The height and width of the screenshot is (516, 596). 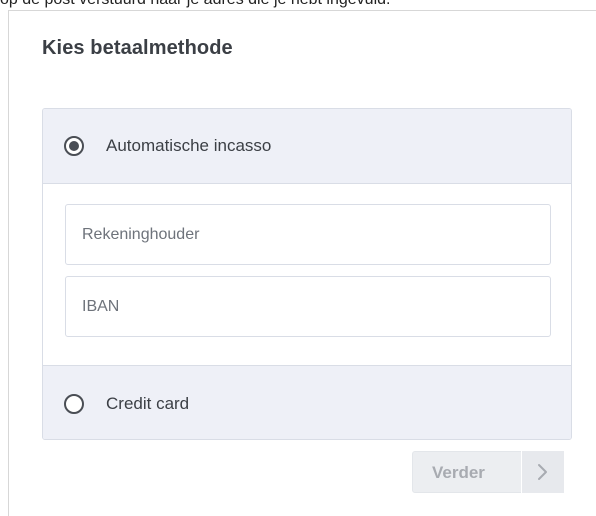 I want to click on chevron-right-icon, so click(x=542, y=472).